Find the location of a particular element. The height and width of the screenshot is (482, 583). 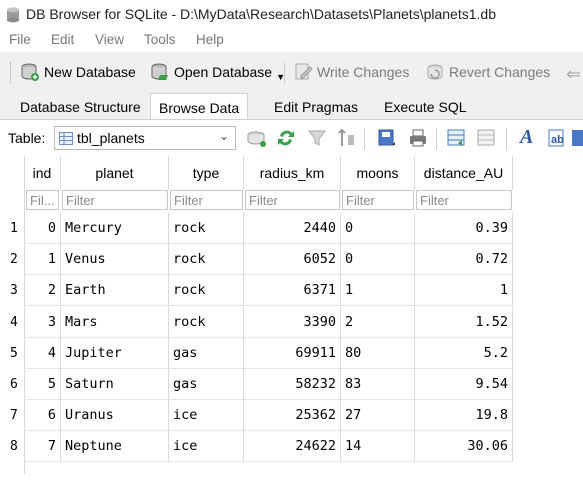

table-select: tbl_planets ⌄ is located at coordinates (145, 138).